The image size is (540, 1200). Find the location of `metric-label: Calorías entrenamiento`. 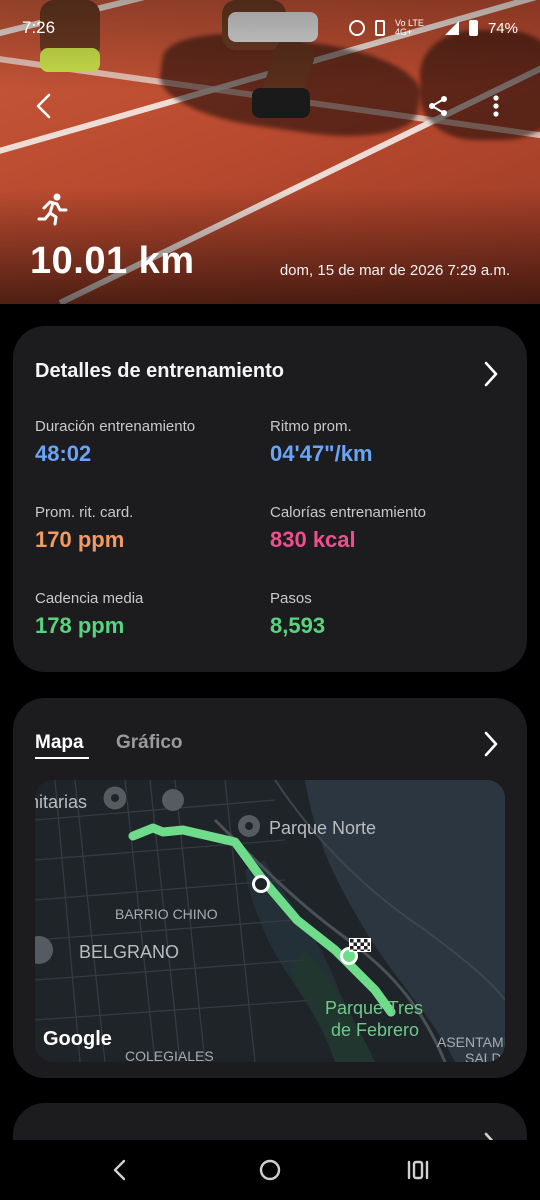

metric-label: Calorías entrenamiento is located at coordinates (348, 512).